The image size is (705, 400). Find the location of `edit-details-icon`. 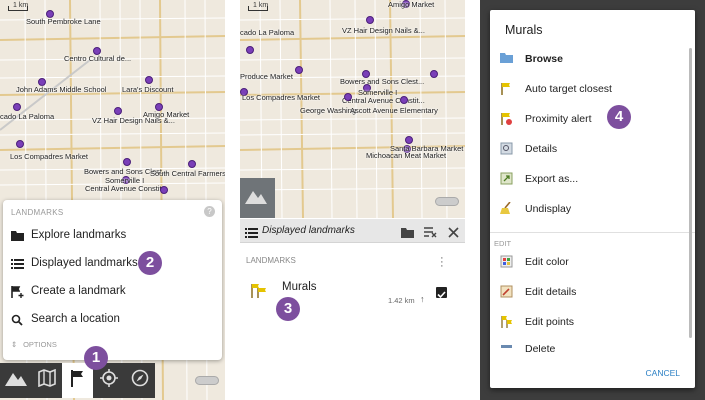

edit-details-icon is located at coordinates (506, 291).